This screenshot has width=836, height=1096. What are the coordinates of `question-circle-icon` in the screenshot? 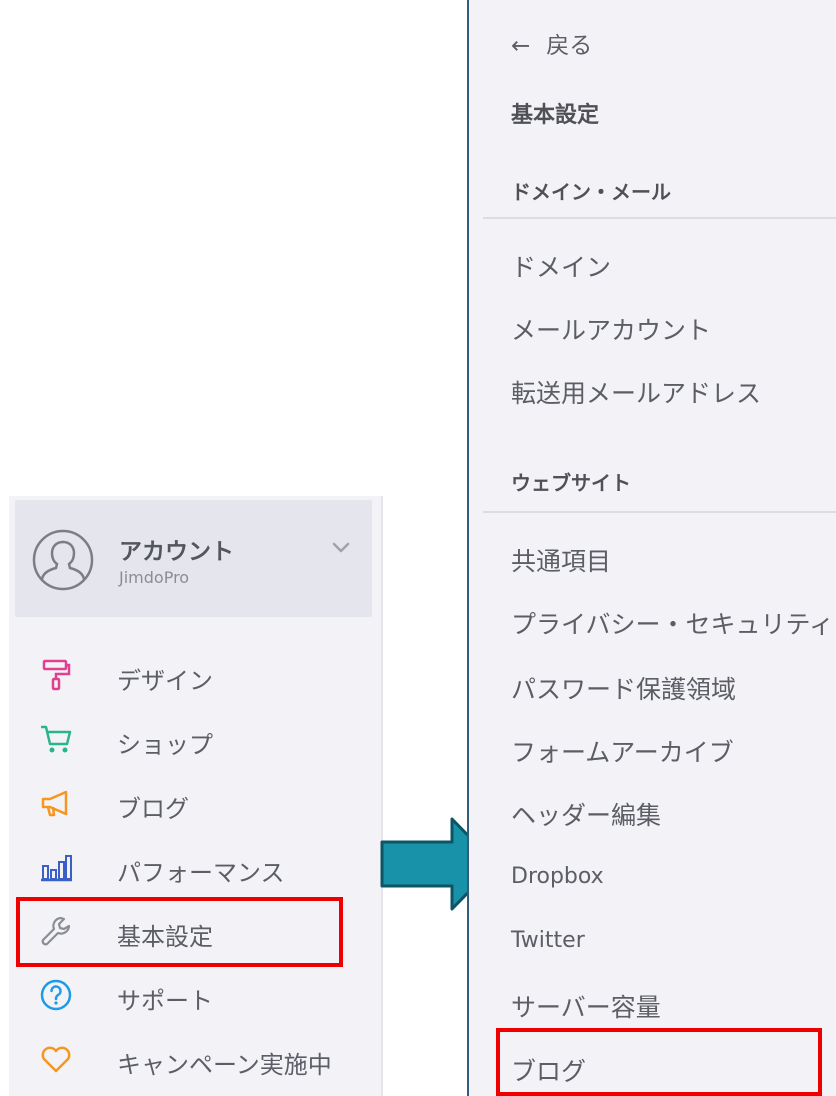 It's located at (56, 995).